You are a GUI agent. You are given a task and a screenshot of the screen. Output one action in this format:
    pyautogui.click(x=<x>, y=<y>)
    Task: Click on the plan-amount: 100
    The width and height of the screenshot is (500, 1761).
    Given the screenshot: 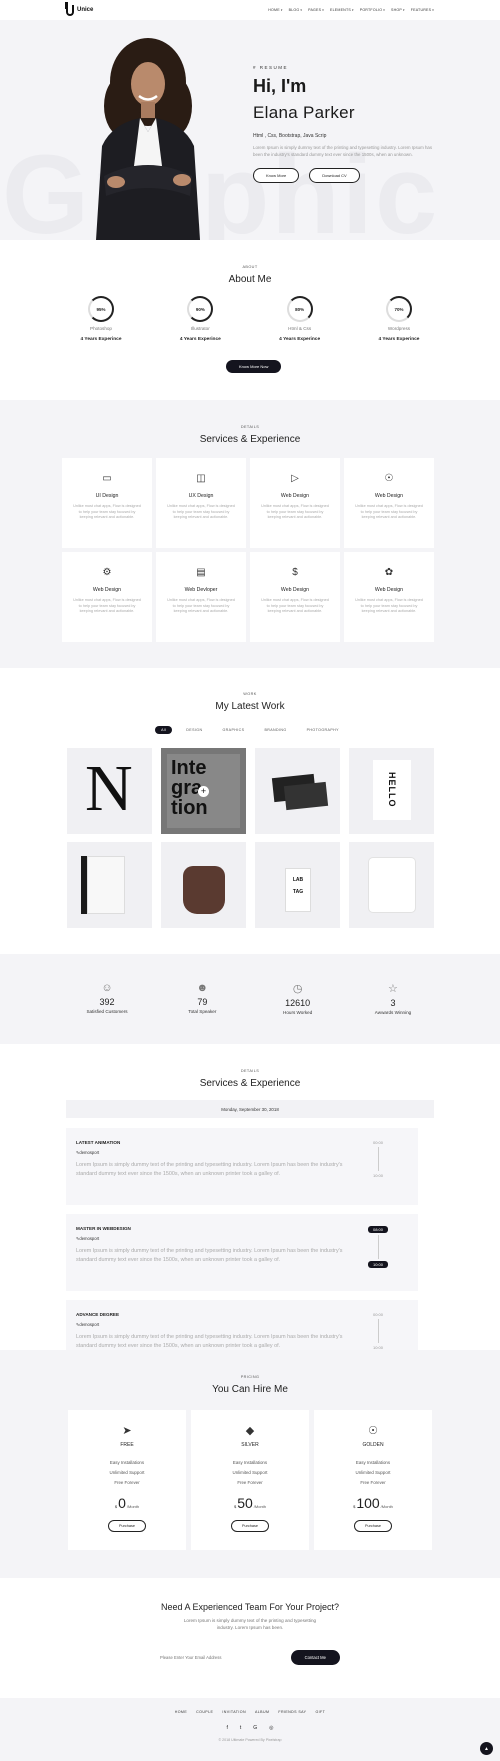 What is the action you would take?
    pyautogui.click(x=368, y=1503)
    